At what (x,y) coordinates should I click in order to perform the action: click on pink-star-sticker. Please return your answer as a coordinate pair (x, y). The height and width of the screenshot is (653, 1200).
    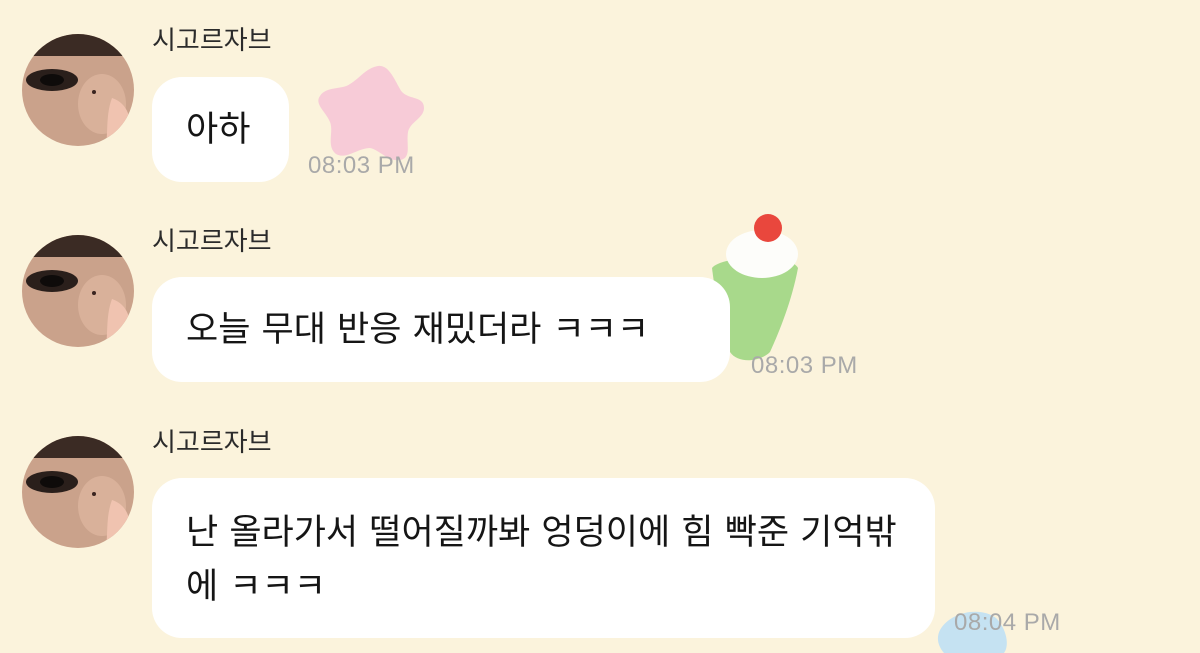
    Looking at the image, I should click on (371, 113).